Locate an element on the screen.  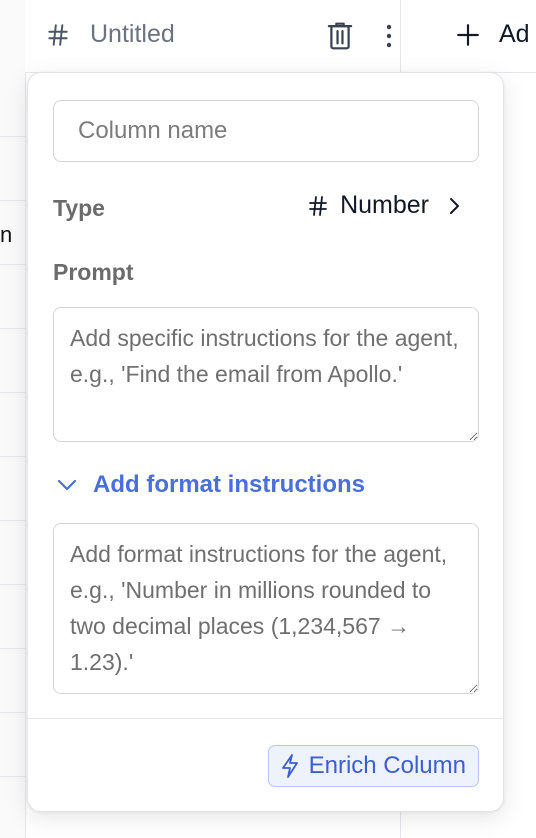
lightning-icon is located at coordinates (289, 766).